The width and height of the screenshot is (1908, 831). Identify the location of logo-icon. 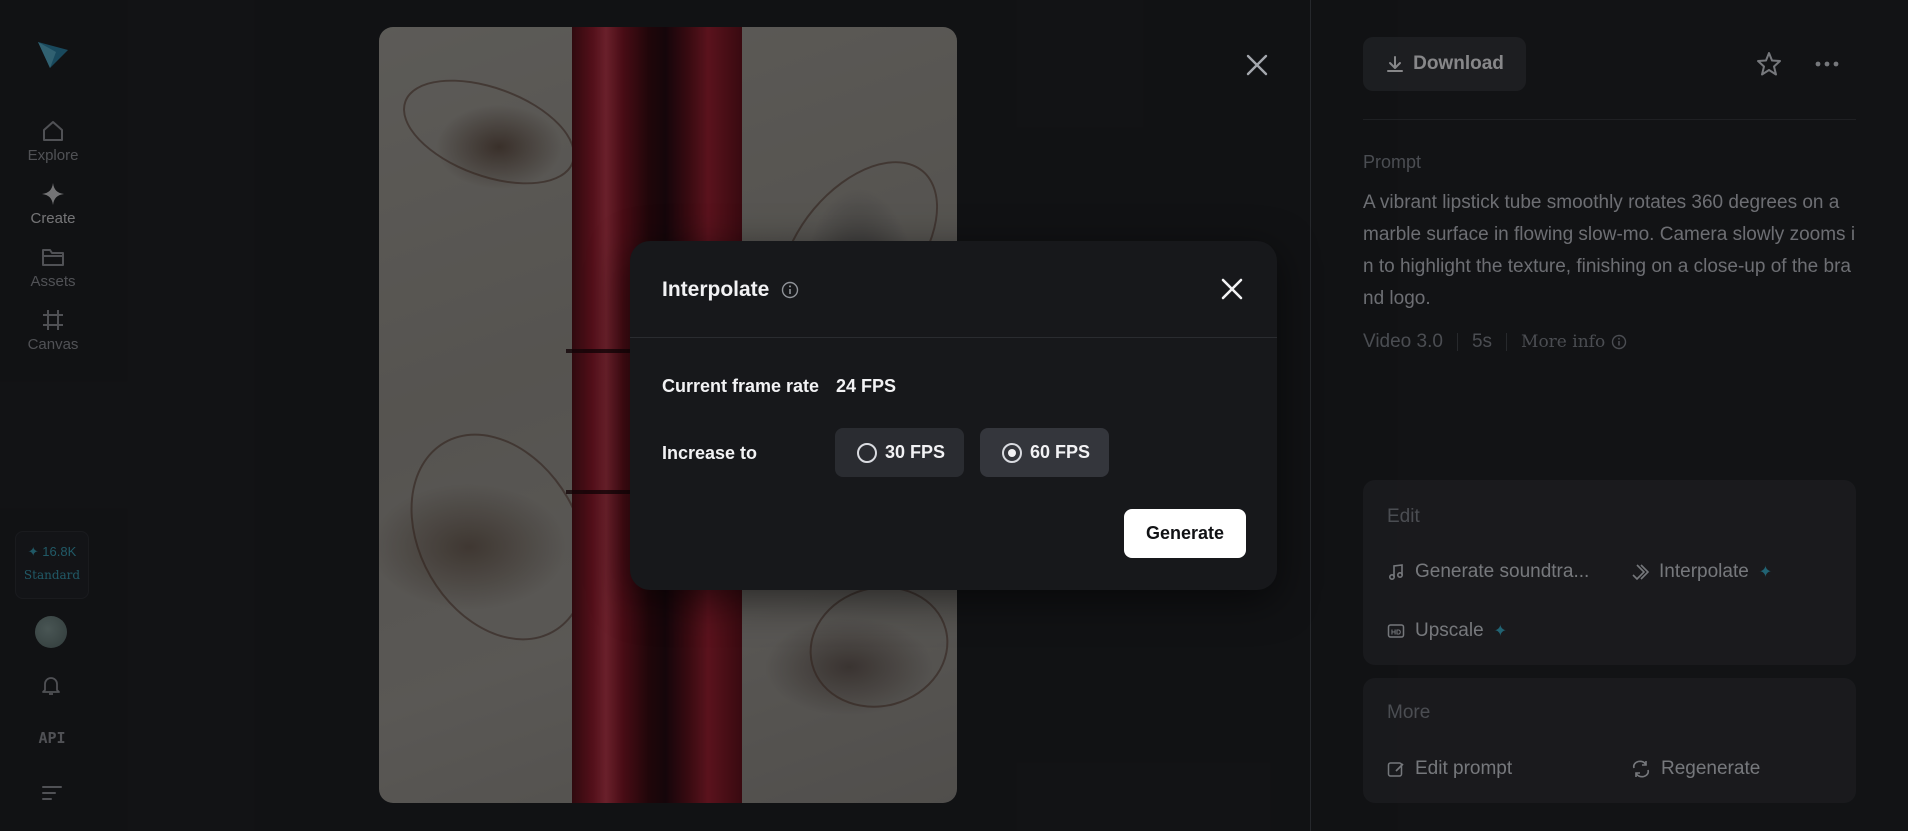
(53, 53).